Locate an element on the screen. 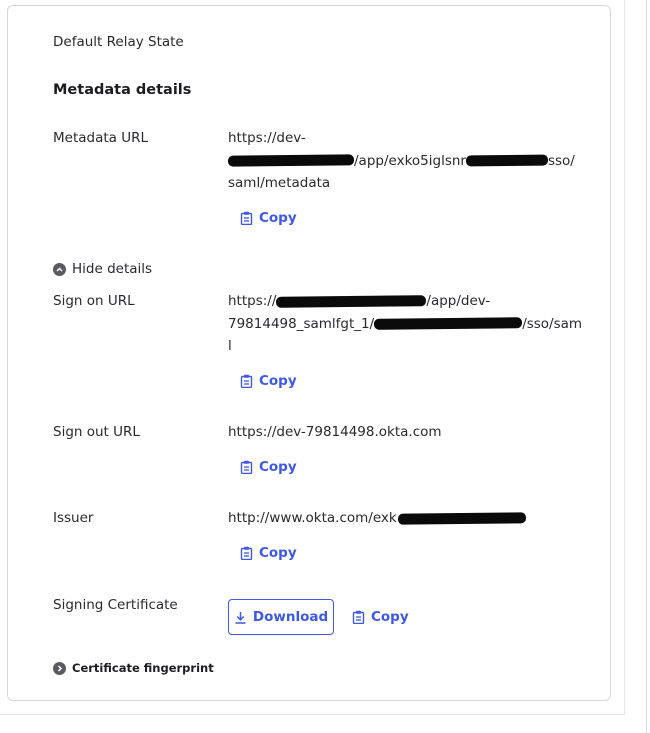 Image resolution: width=650 pixels, height=733 pixels. copy-sign-out-url-button: Copy is located at coordinates (268, 467).